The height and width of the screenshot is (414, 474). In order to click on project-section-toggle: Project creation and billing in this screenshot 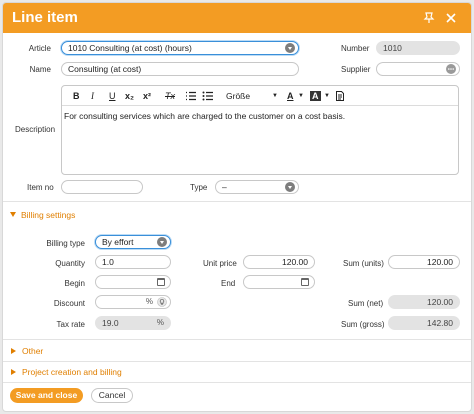, I will do `click(66, 372)`.